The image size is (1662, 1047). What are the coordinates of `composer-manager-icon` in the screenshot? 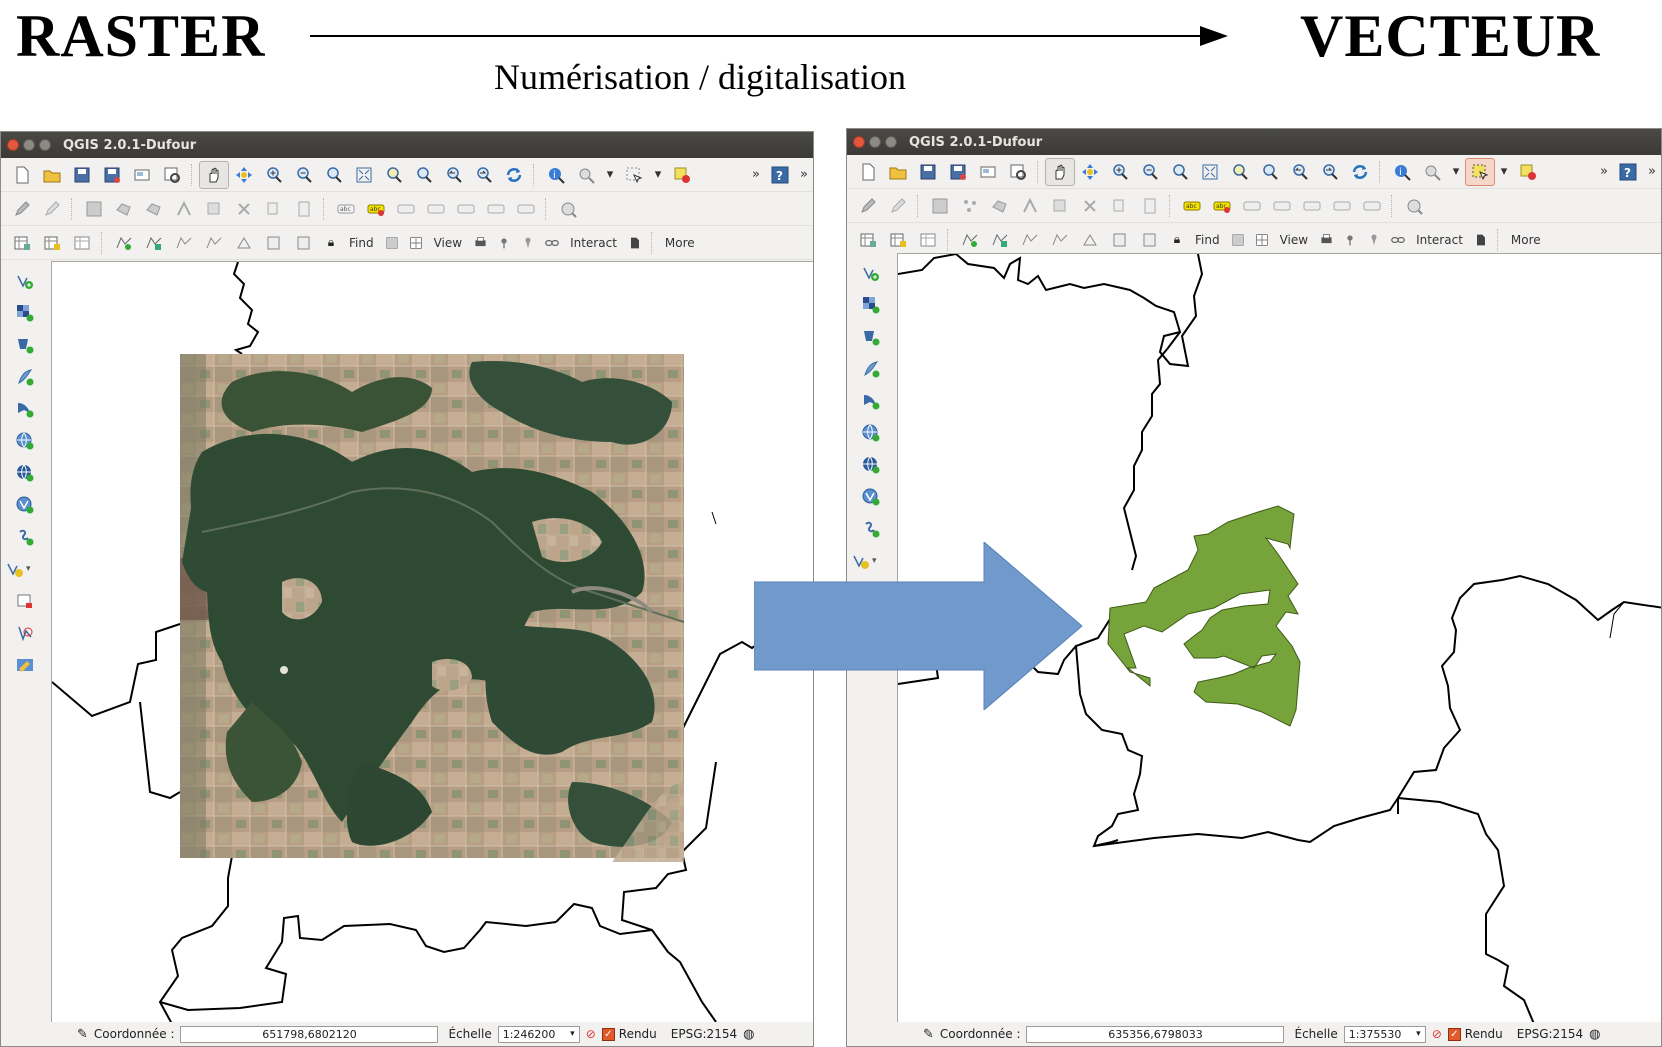 It's located at (172, 175).